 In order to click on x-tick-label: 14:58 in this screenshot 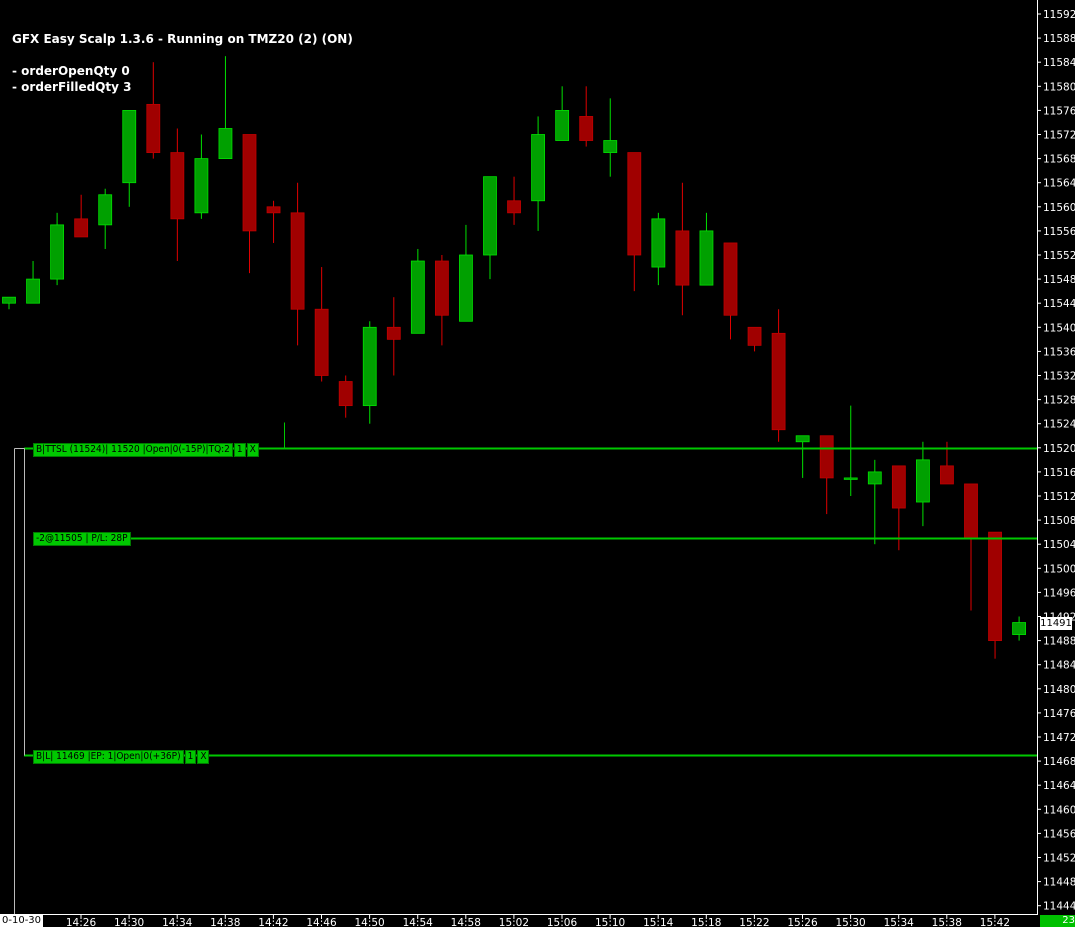, I will do `click(466, 922)`.